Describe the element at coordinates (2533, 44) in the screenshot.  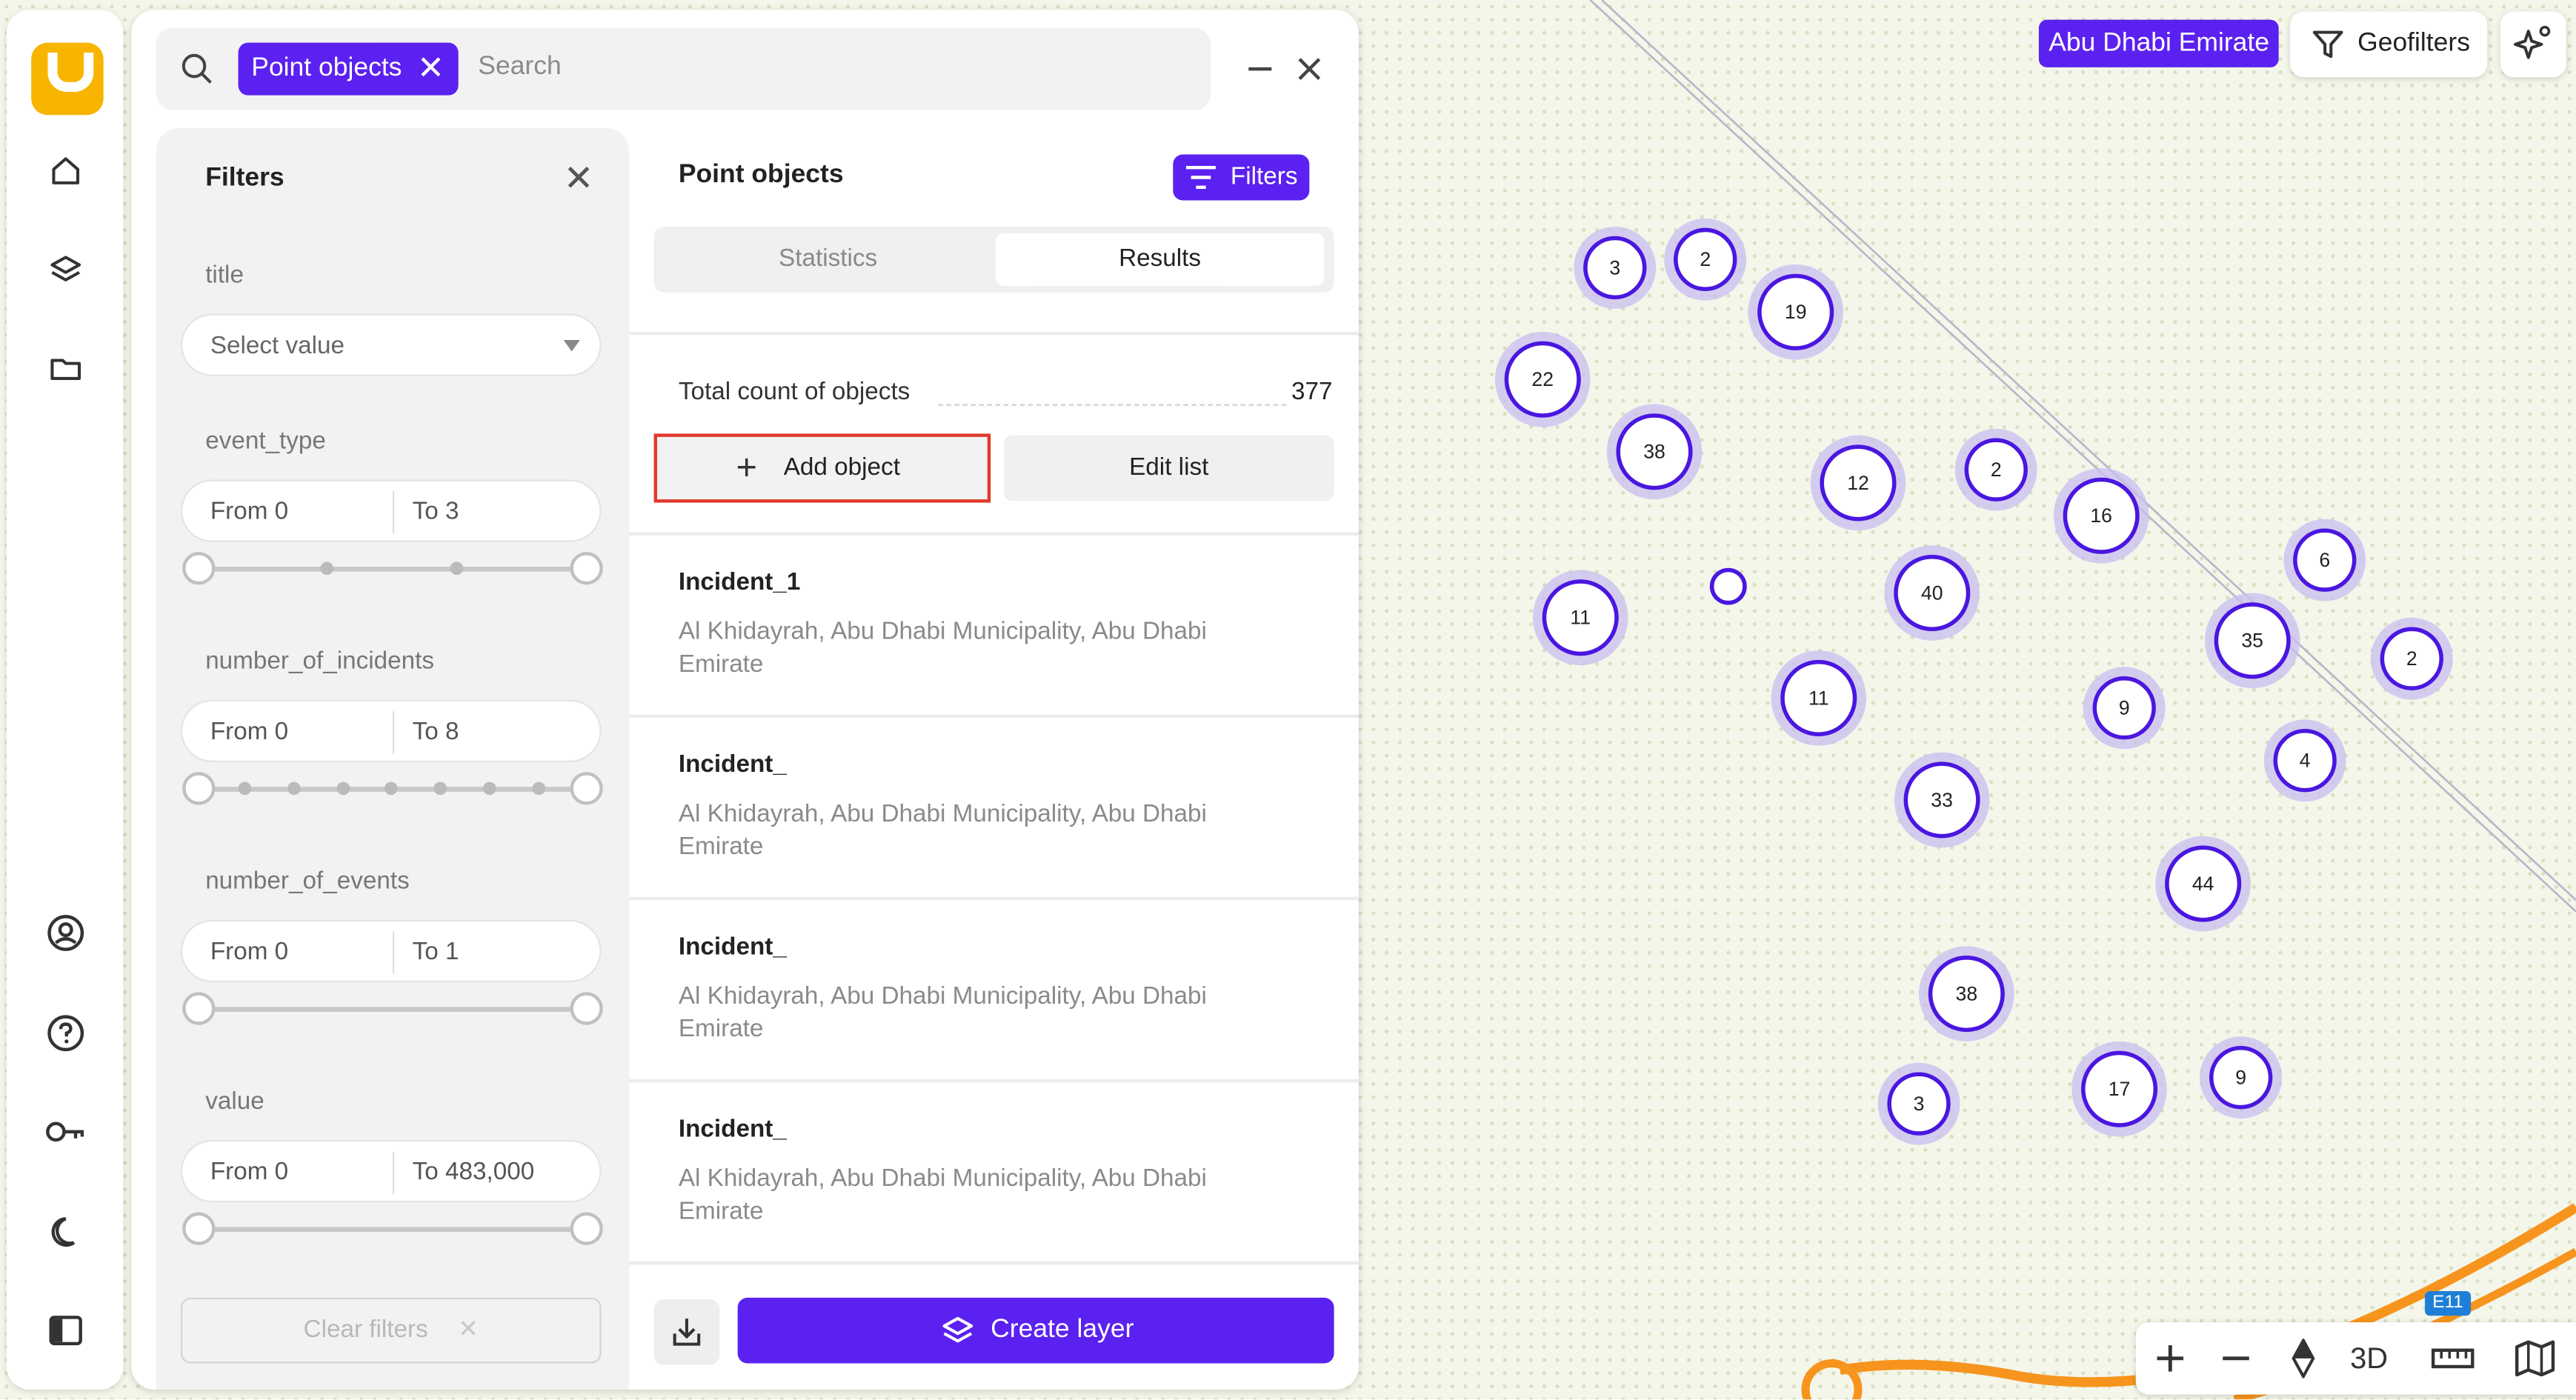
I see `ai-assistant-button` at that location.